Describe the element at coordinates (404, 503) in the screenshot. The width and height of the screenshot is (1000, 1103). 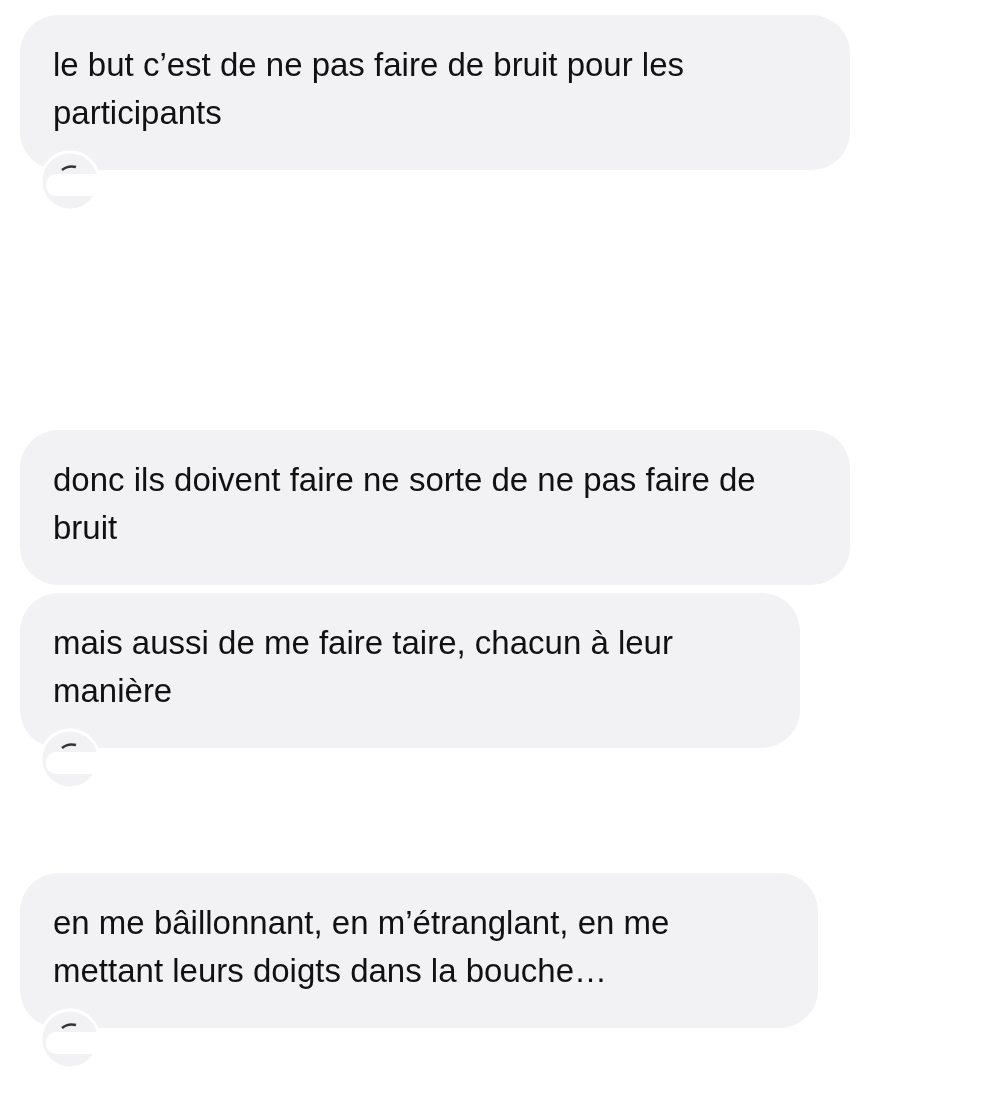
I see `message-text: donc ils doivent faire ne sorte de ne pas faire de bruit` at that location.